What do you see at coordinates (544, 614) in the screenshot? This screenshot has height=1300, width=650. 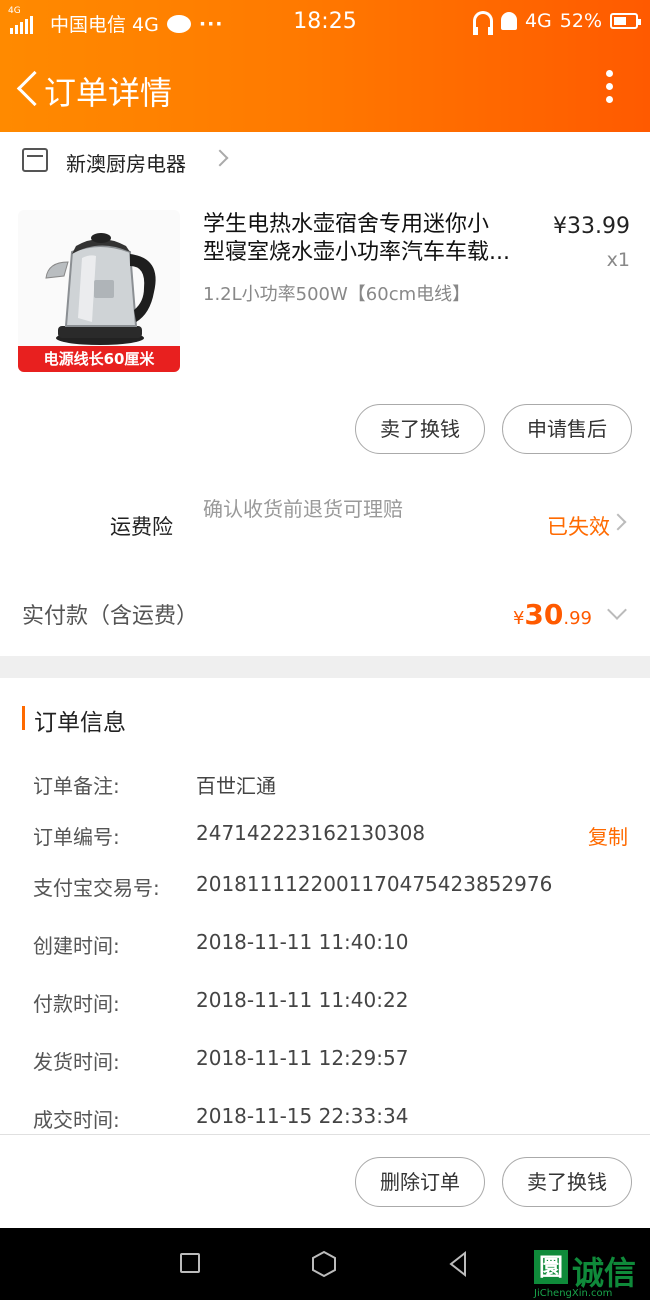 I see `paid-integer: 30` at bounding box center [544, 614].